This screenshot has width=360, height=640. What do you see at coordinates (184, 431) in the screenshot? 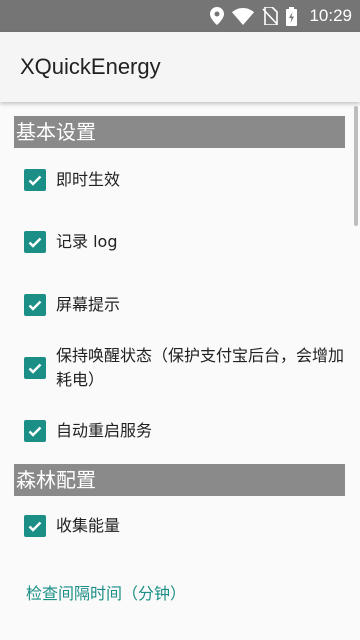
I see `setting-auto-restart: 自动重启服务` at bounding box center [184, 431].